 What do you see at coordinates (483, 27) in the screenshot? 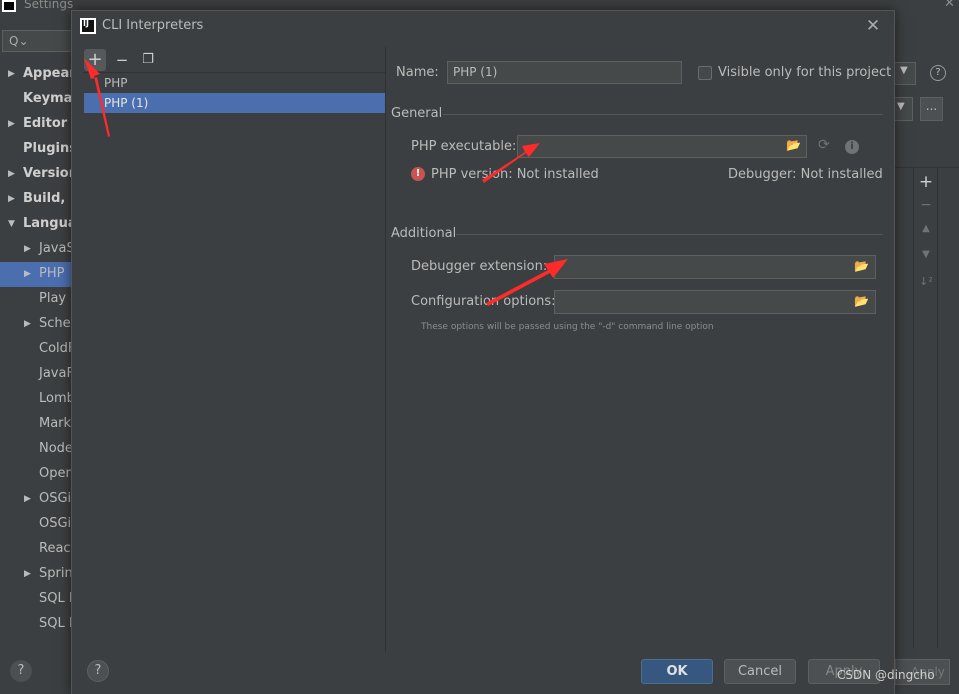
I see `dialog-titlebar: CLI Interpreters ✕` at bounding box center [483, 27].